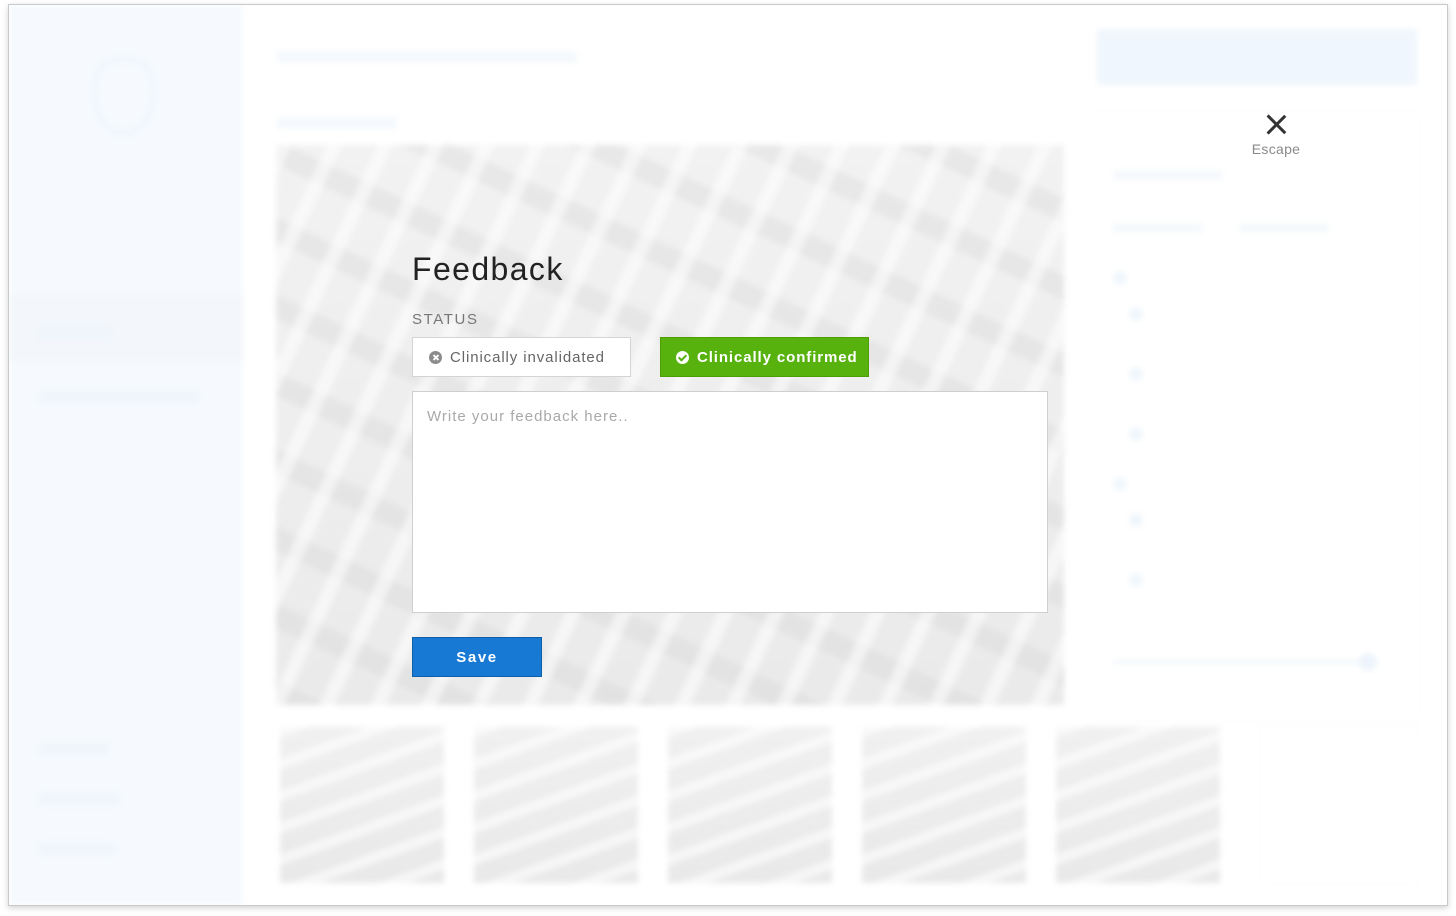  What do you see at coordinates (682, 357) in the screenshot?
I see `check-circle-icon` at bounding box center [682, 357].